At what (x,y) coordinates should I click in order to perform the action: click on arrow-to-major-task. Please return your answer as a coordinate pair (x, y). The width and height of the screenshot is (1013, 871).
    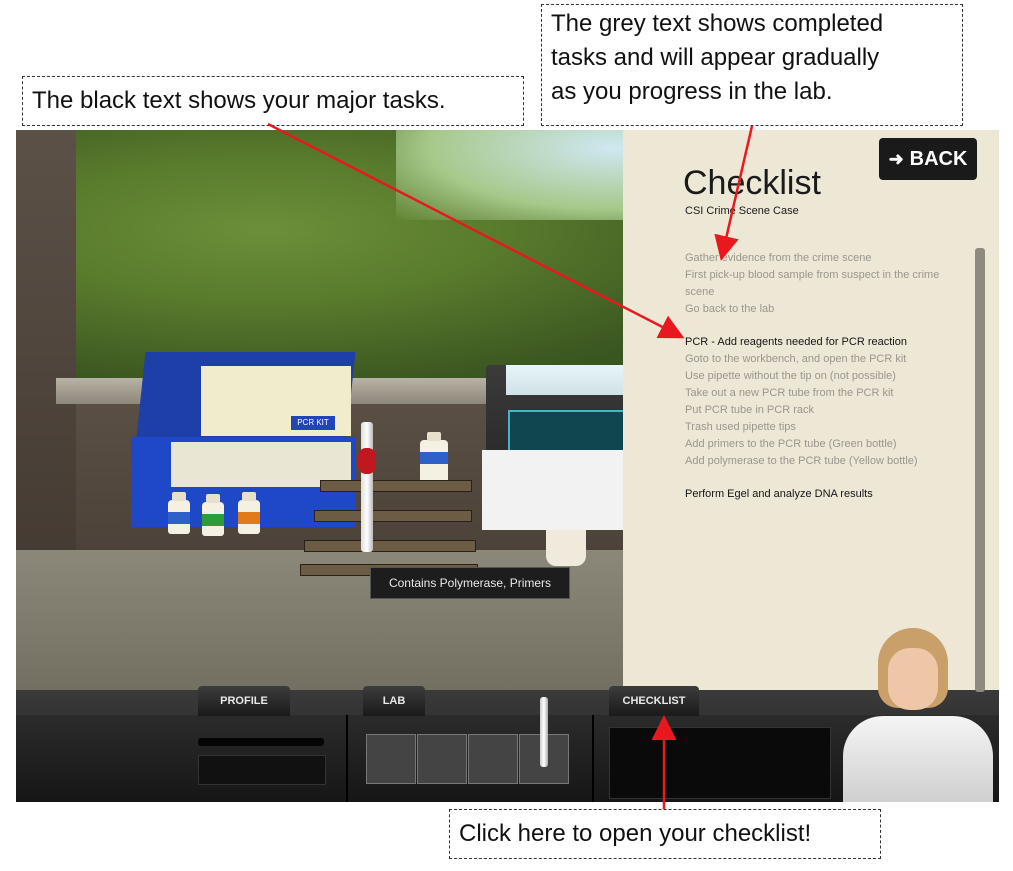
    Looking at the image, I should click on (476, 230).